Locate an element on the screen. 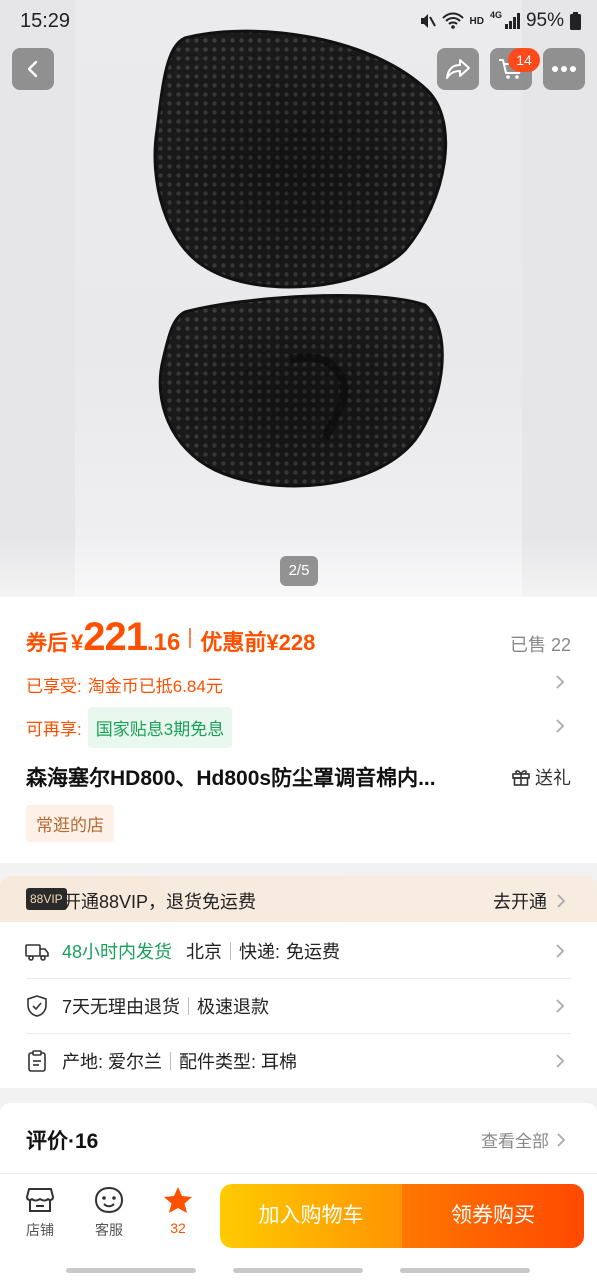 This screenshot has width=597, height=1280. add-to-cart-button: 加入购物车 is located at coordinates (311, 1216).